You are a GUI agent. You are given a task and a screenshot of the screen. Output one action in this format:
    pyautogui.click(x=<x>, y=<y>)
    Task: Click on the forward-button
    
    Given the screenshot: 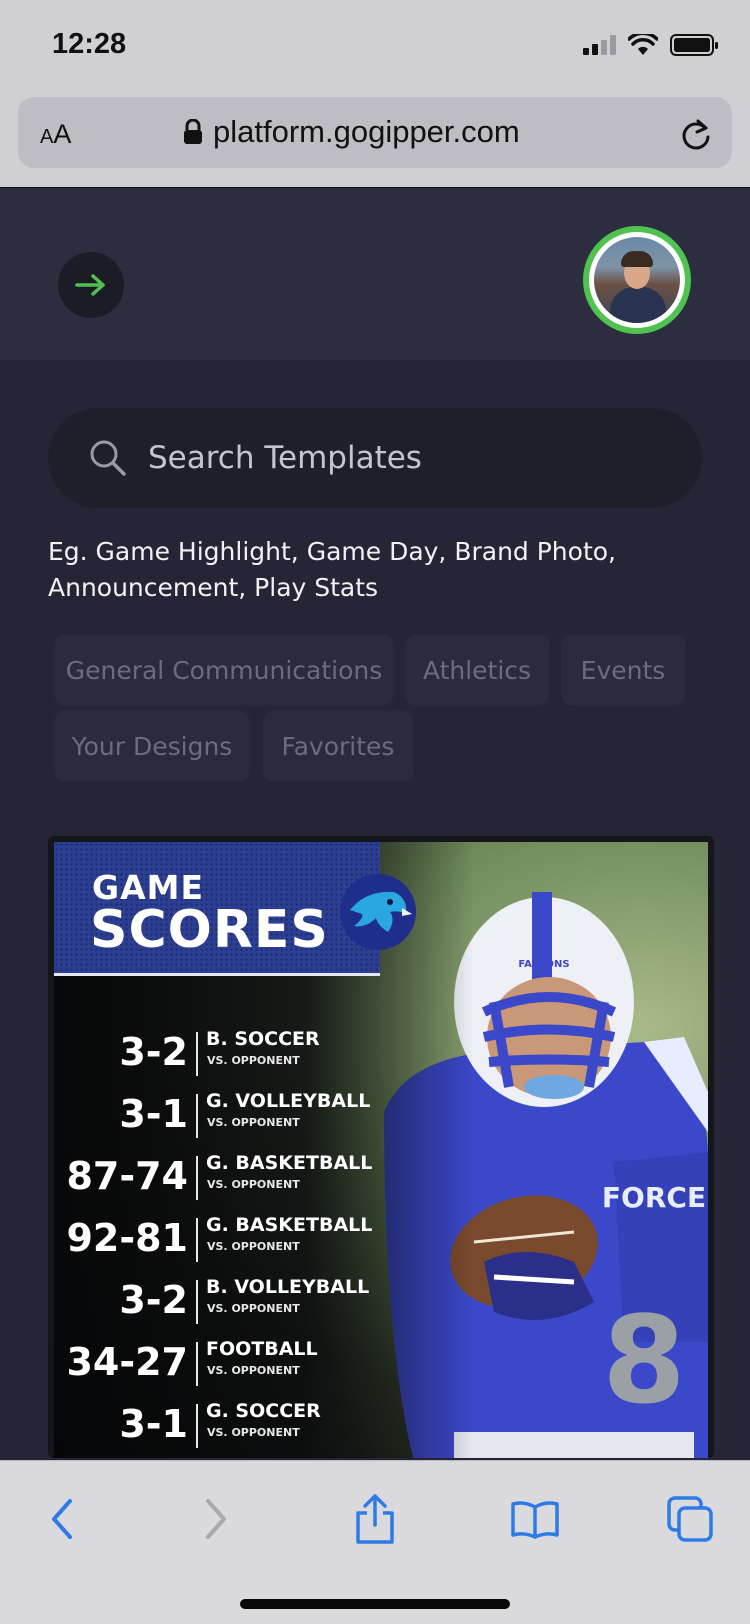 What is the action you would take?
    pyautogui.click(x=216, y=1519)
    